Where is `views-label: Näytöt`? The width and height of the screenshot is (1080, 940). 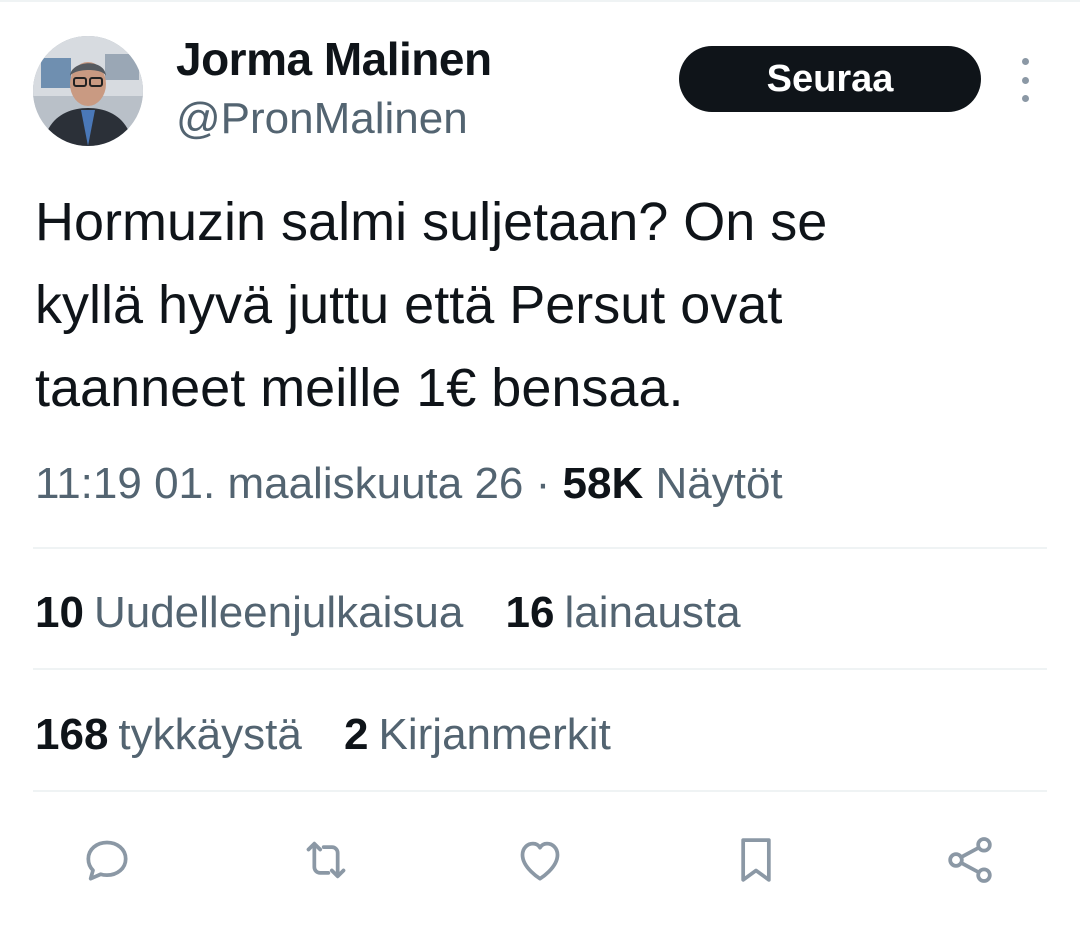 views-label: Näytöt is located at coordinates (719, 483).